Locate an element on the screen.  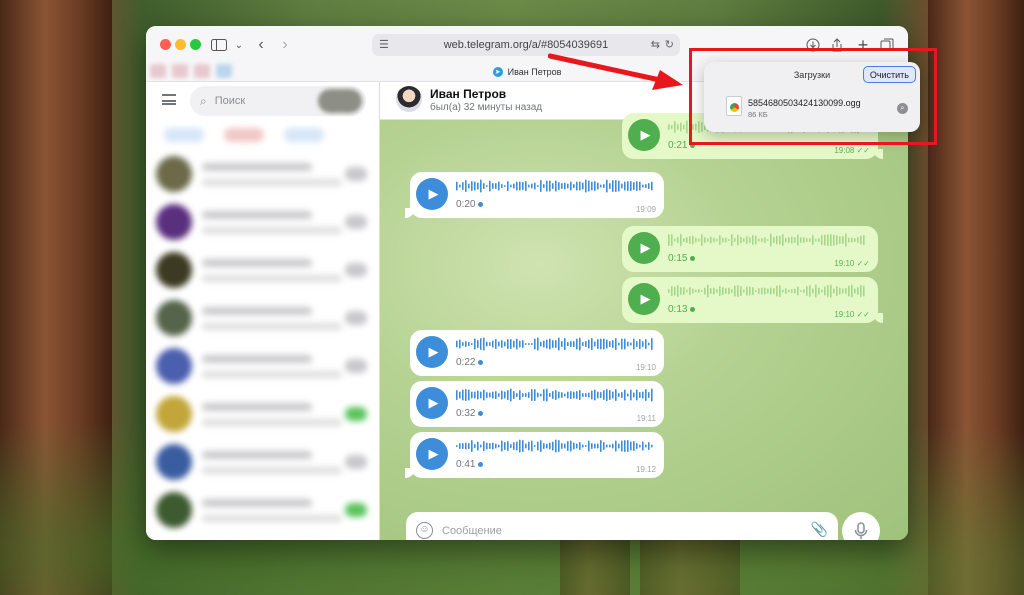
chevron-down-icon: ⌄ is located at coordinates (239, 45).